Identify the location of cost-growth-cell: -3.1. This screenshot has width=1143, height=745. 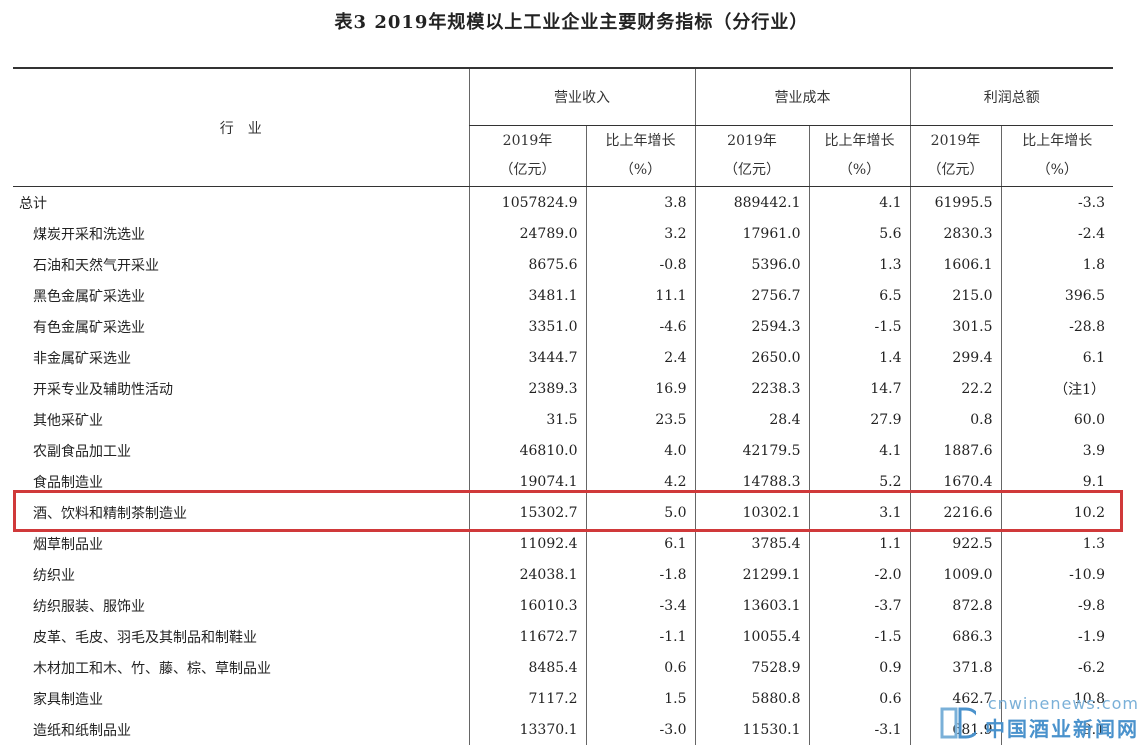
(859, 729).